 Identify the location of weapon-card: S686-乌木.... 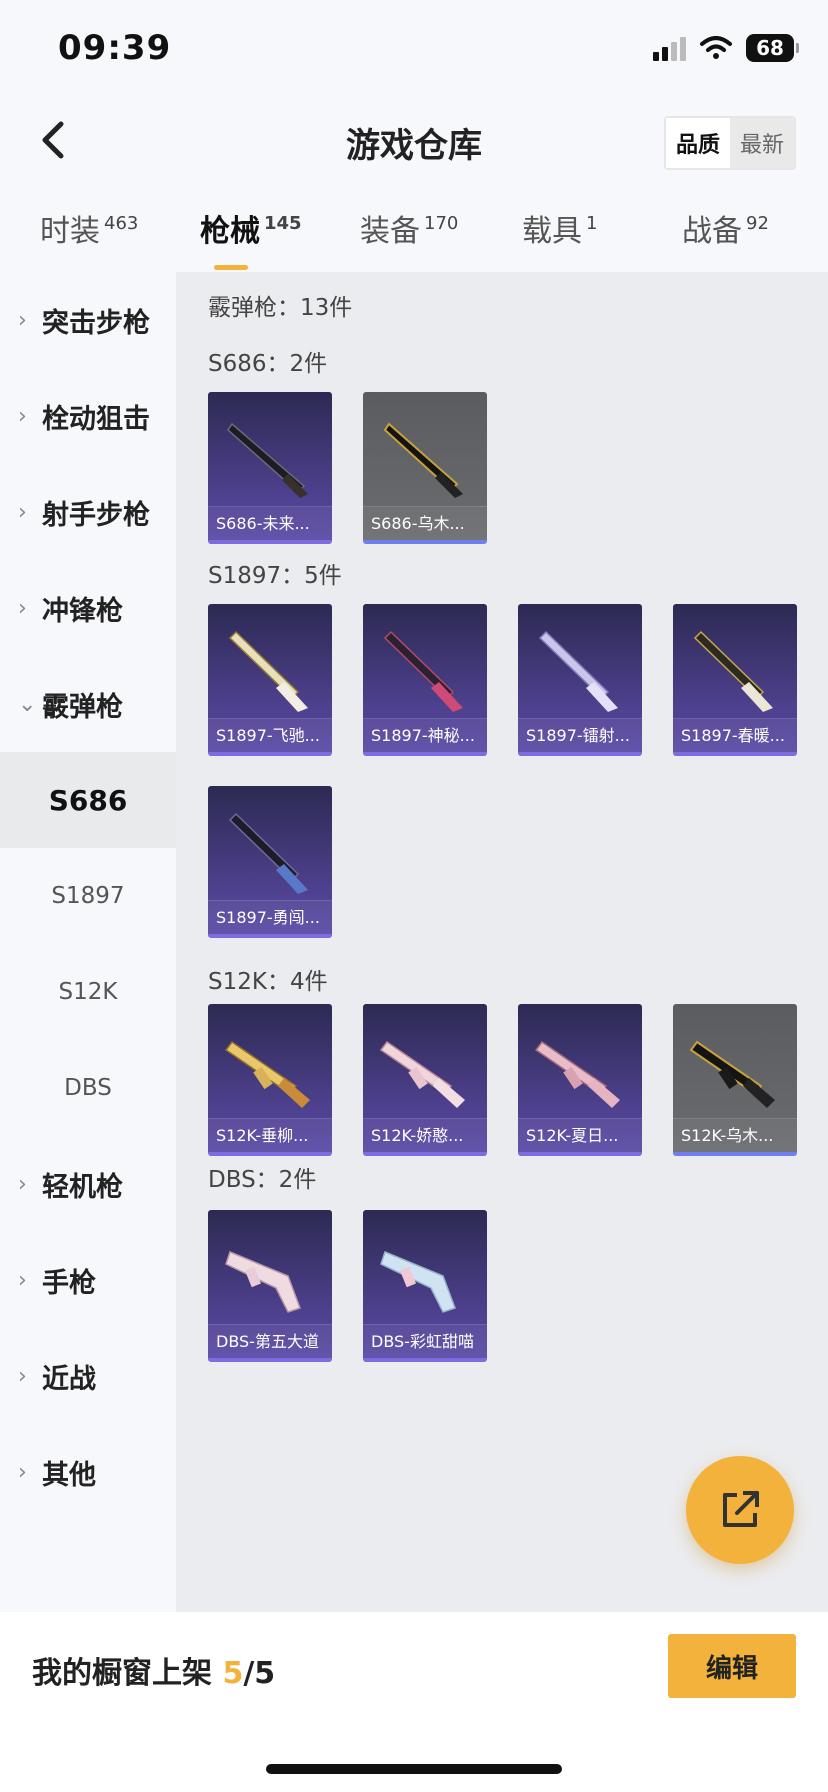
(425, 468).